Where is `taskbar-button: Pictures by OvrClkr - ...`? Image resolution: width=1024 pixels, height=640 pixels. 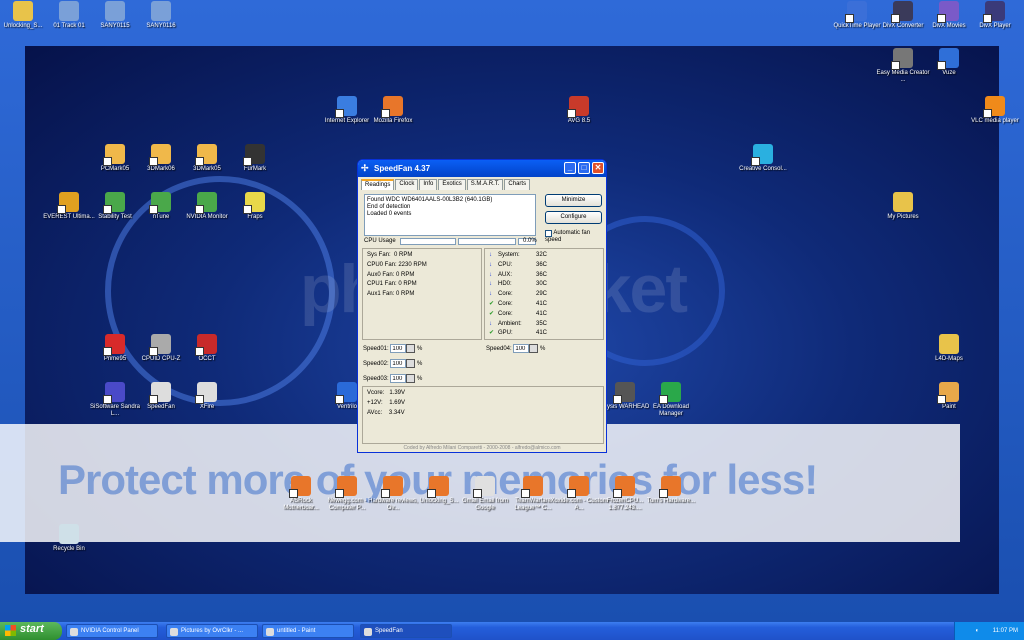 taskbar-button: Pictures by OvrClkr - ... is located at coordinates (212, 631).